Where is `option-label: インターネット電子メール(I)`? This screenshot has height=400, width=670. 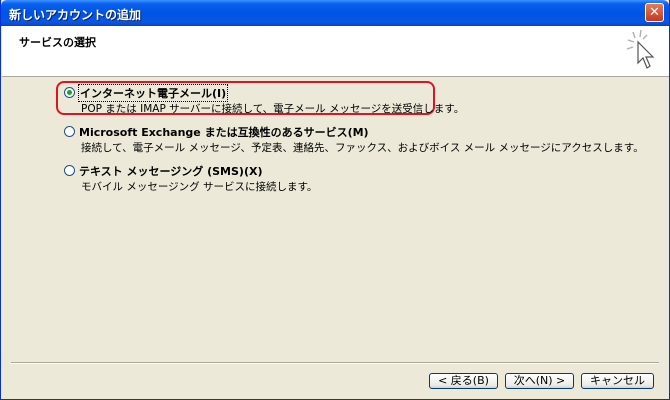
option-label: インターネット電子メール(I) is located at coordinates (153, 92).